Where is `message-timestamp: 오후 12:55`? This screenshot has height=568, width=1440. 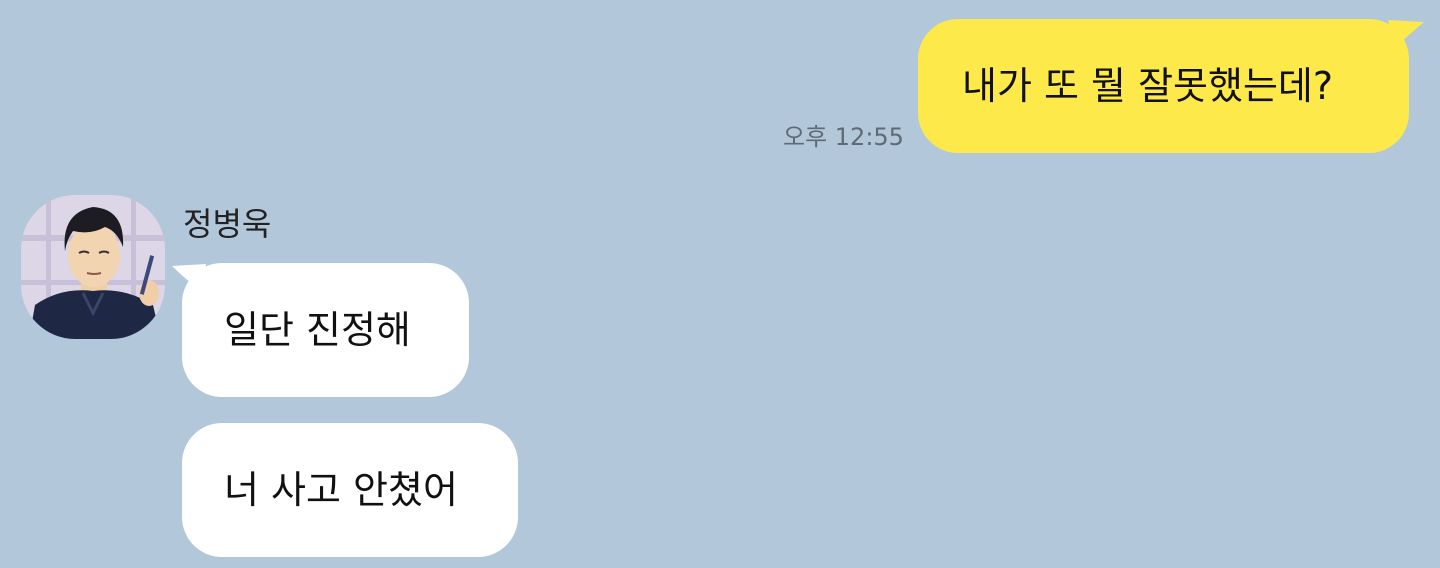
message-timestamp: 오후 12:55 is located at coordinates (843, 137).